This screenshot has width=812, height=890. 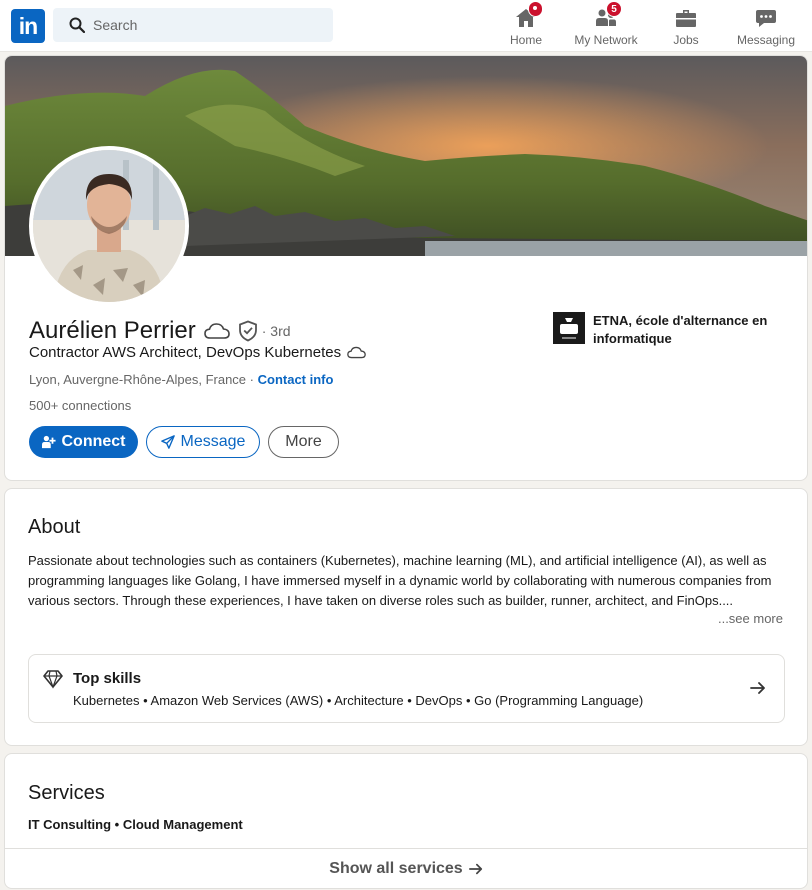 I want to click on more-button: More, so click(x=303, y=442).